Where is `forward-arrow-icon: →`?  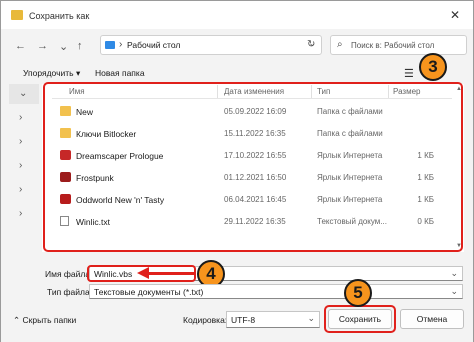 forward-arrow-icon: → is located at coordinates (42, 46).